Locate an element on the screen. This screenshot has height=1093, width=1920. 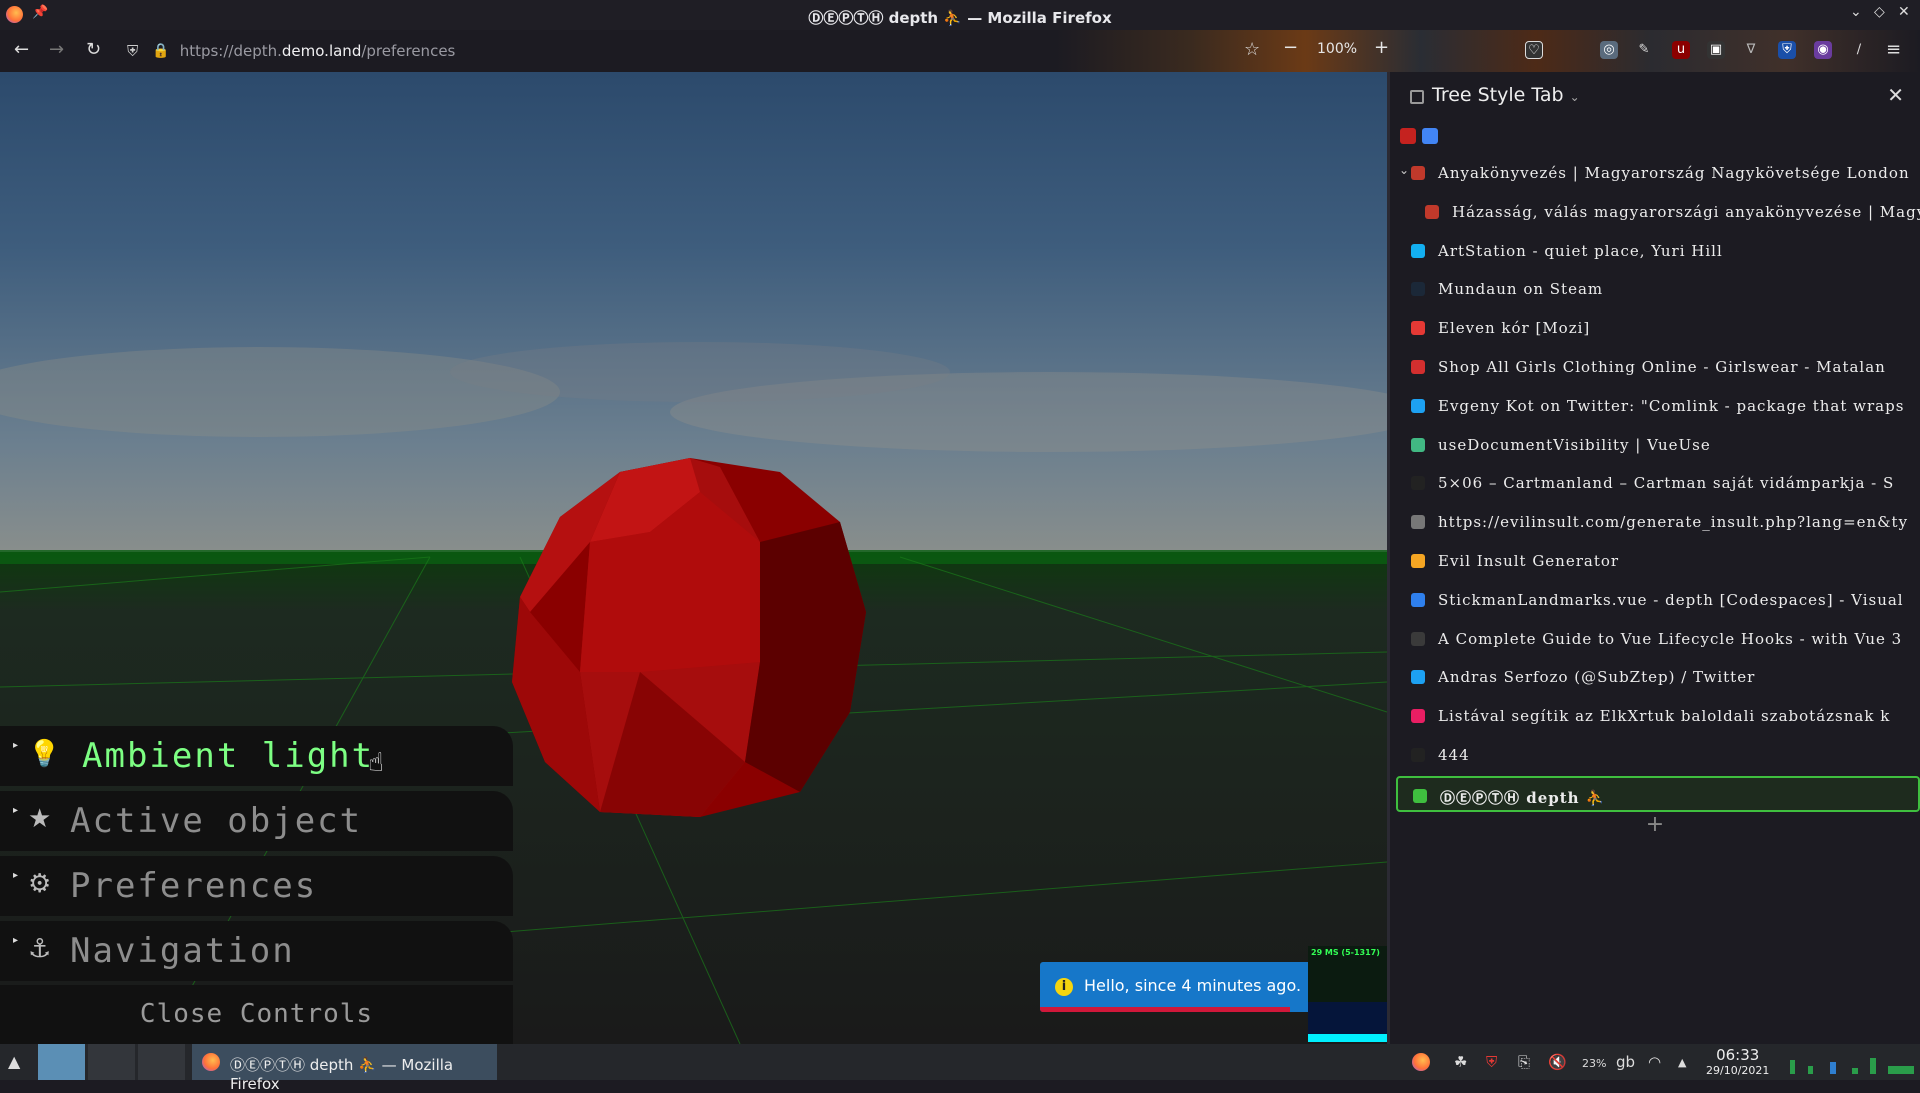
anchor-icon: ⚓ is located at coordinates (40, 949).